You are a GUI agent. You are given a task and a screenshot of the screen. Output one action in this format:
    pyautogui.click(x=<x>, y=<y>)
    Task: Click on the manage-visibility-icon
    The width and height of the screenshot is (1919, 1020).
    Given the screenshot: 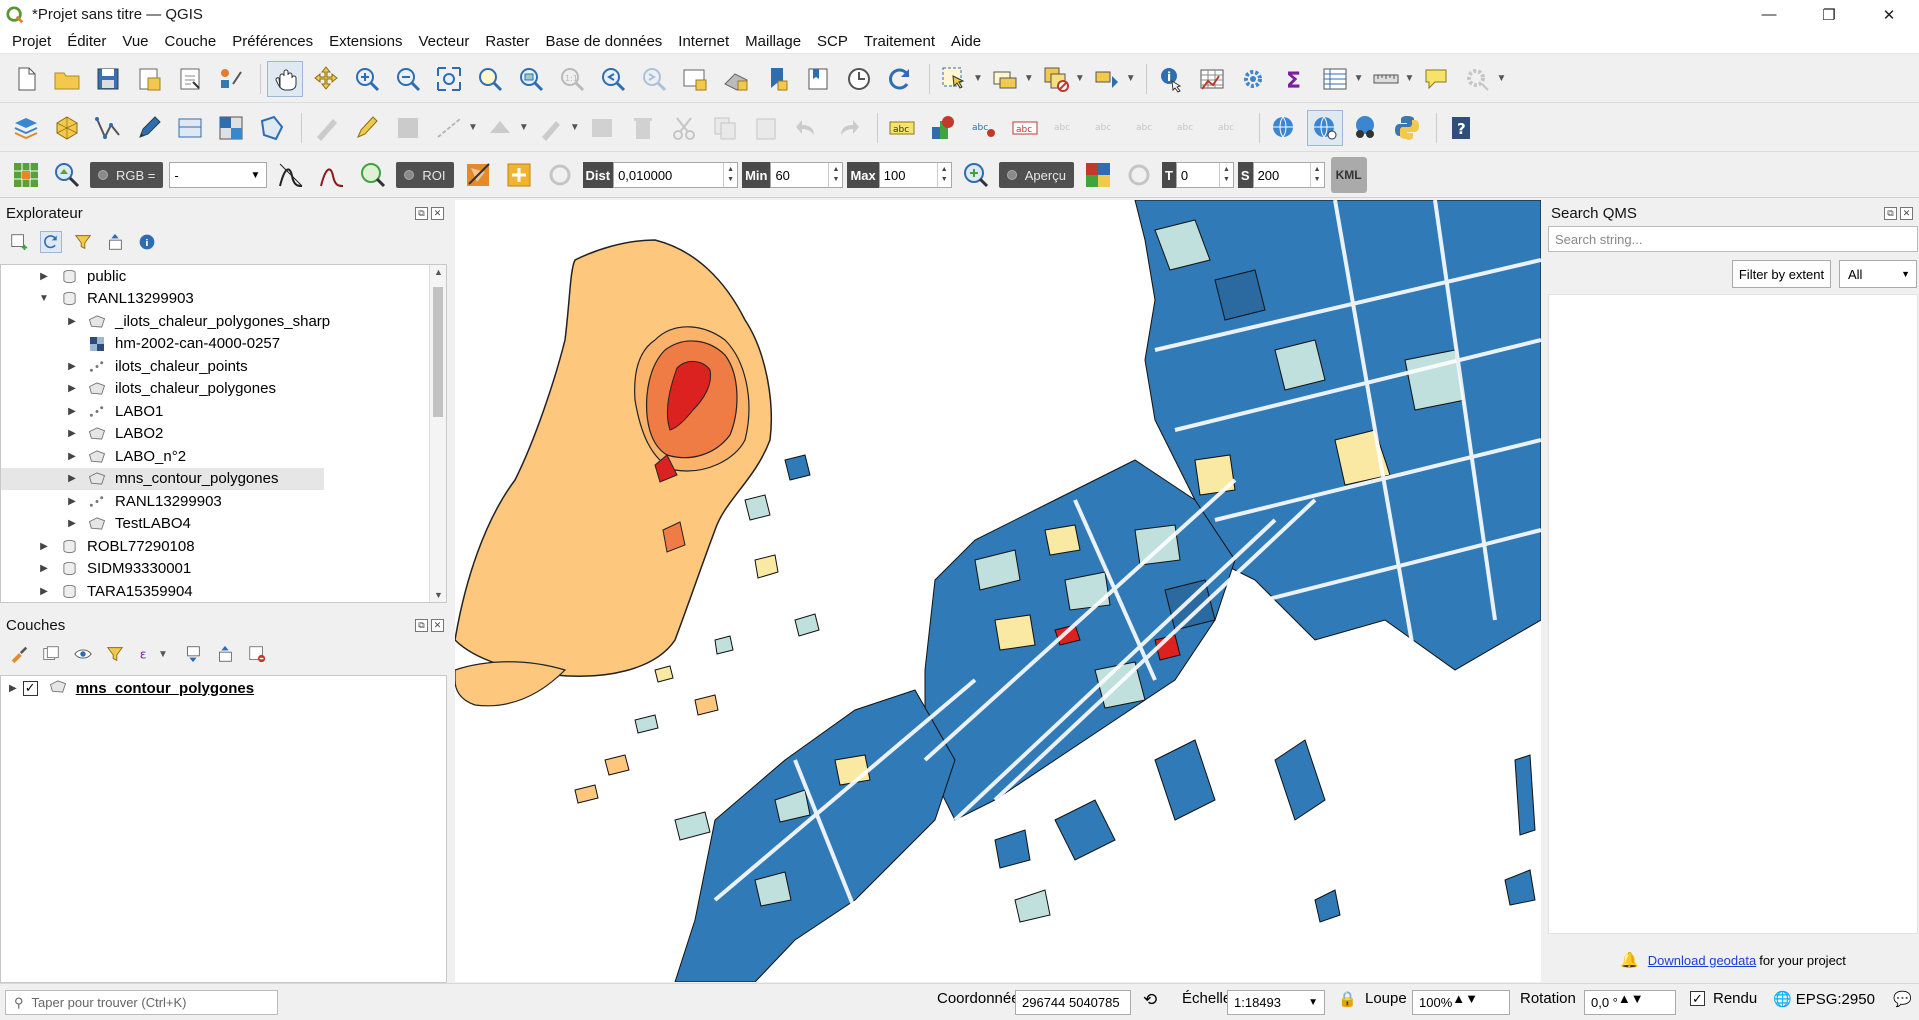 What is the action you would take?
    pyautogui.click(x=83, y=654)
    